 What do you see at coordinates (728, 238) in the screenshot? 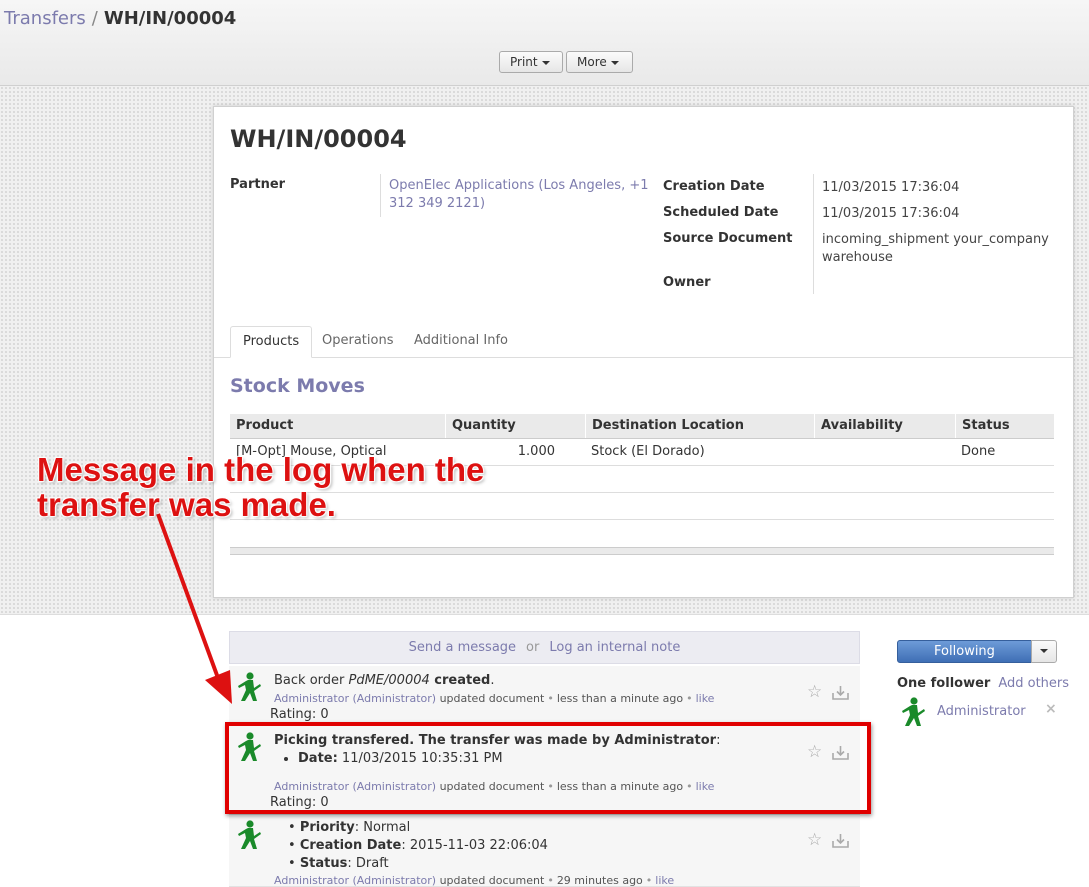
I see `source-document-label: Source Document` at bounding box center [728, 238].